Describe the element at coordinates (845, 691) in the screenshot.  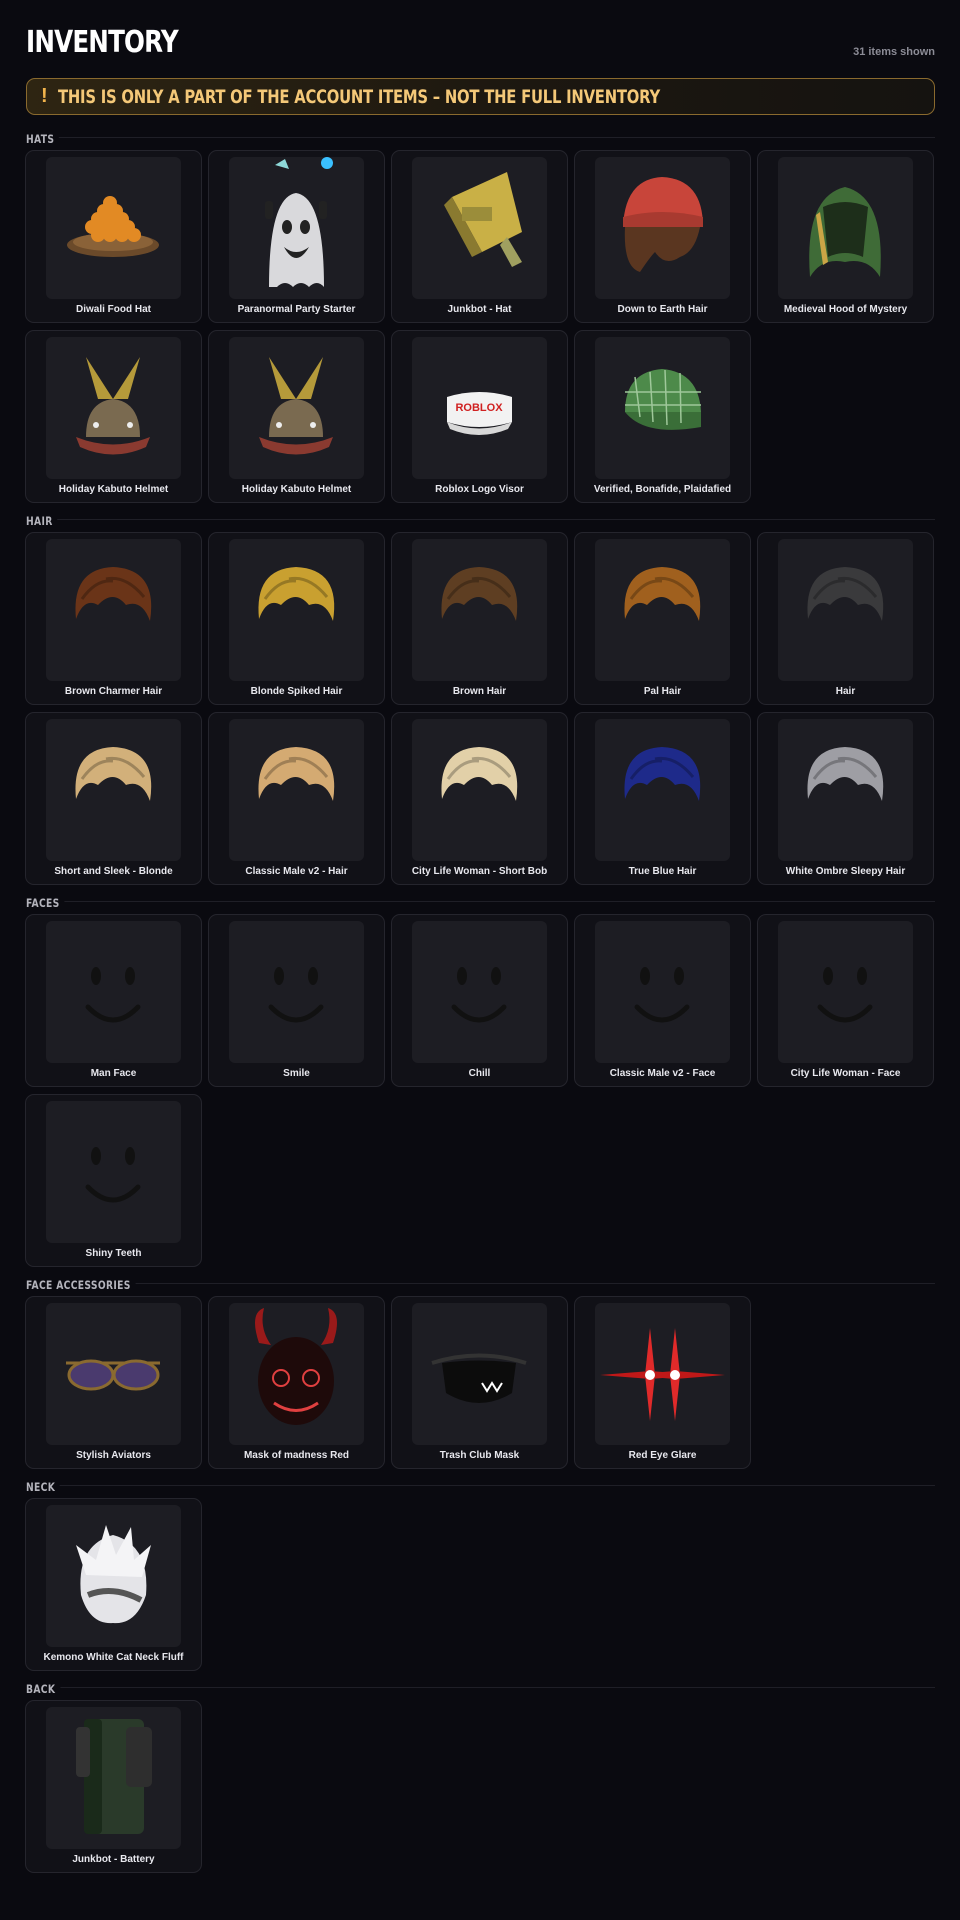
I see `item-name: Hair` at that location.